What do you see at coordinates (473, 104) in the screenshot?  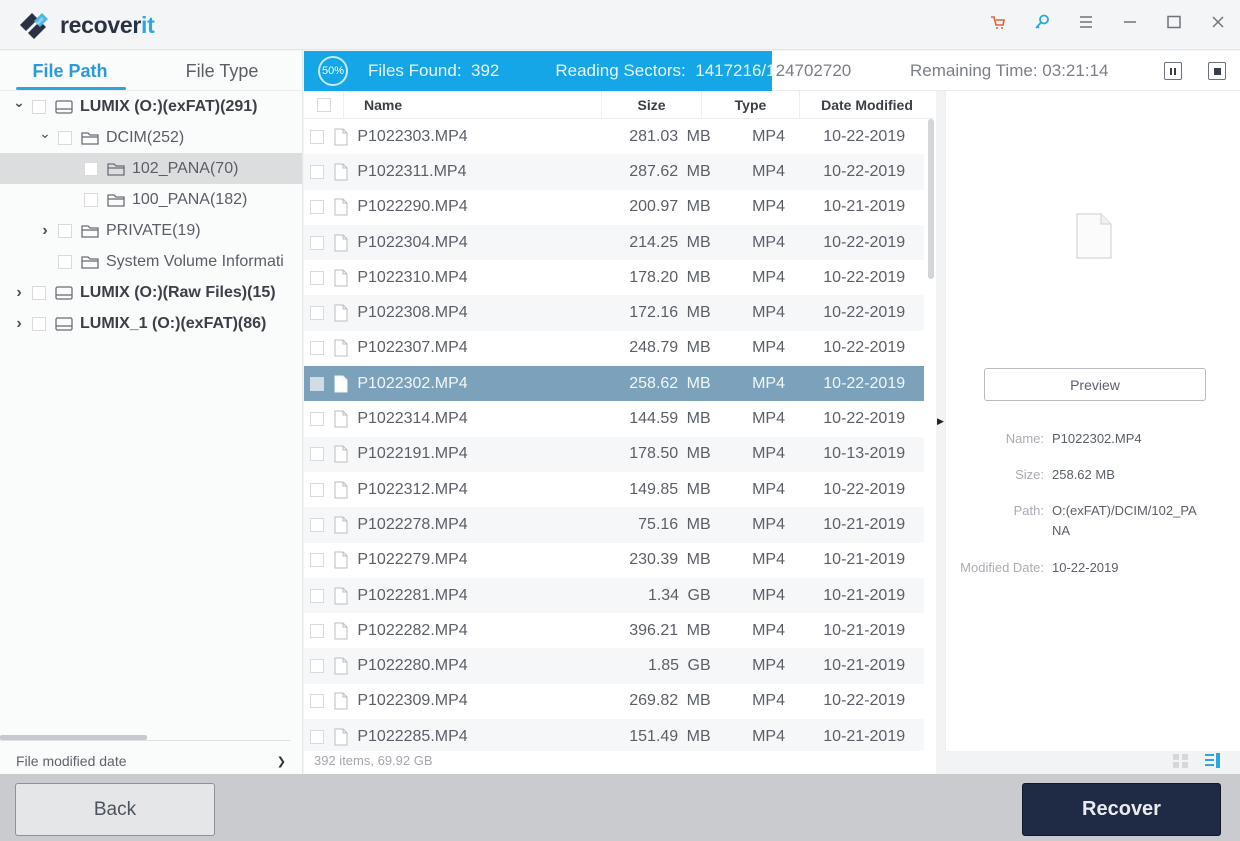 I see `column-header-name: Name` at bounding box center [473, 104].